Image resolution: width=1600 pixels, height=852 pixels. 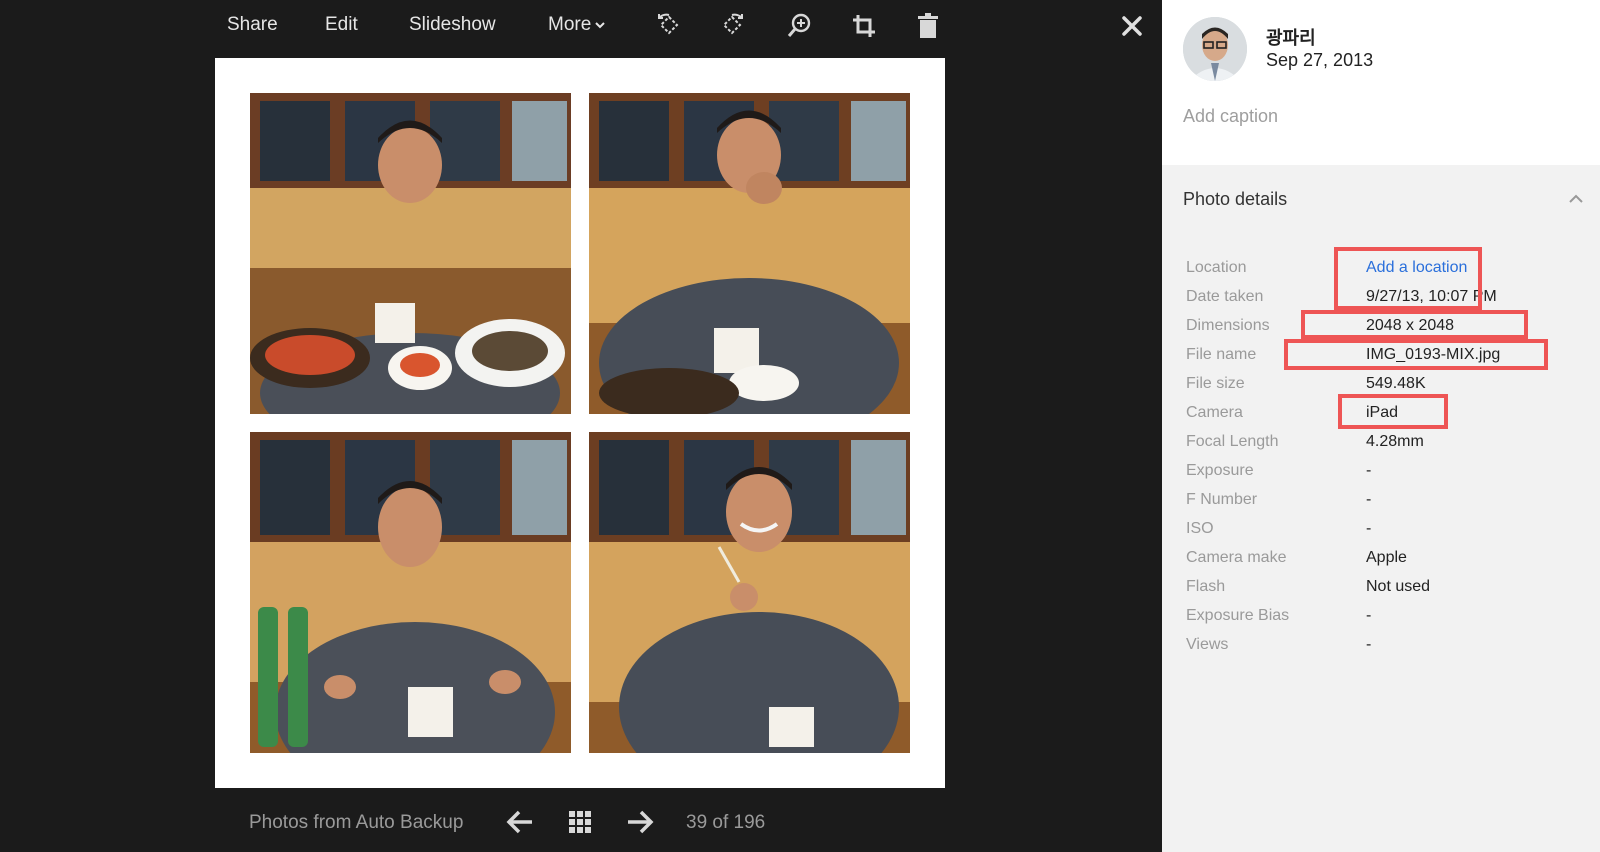 What do you see at coordinates (1225, 296) in the screenshot?
I see `detail-label: Date taken` at bounding box center [1225, 296].